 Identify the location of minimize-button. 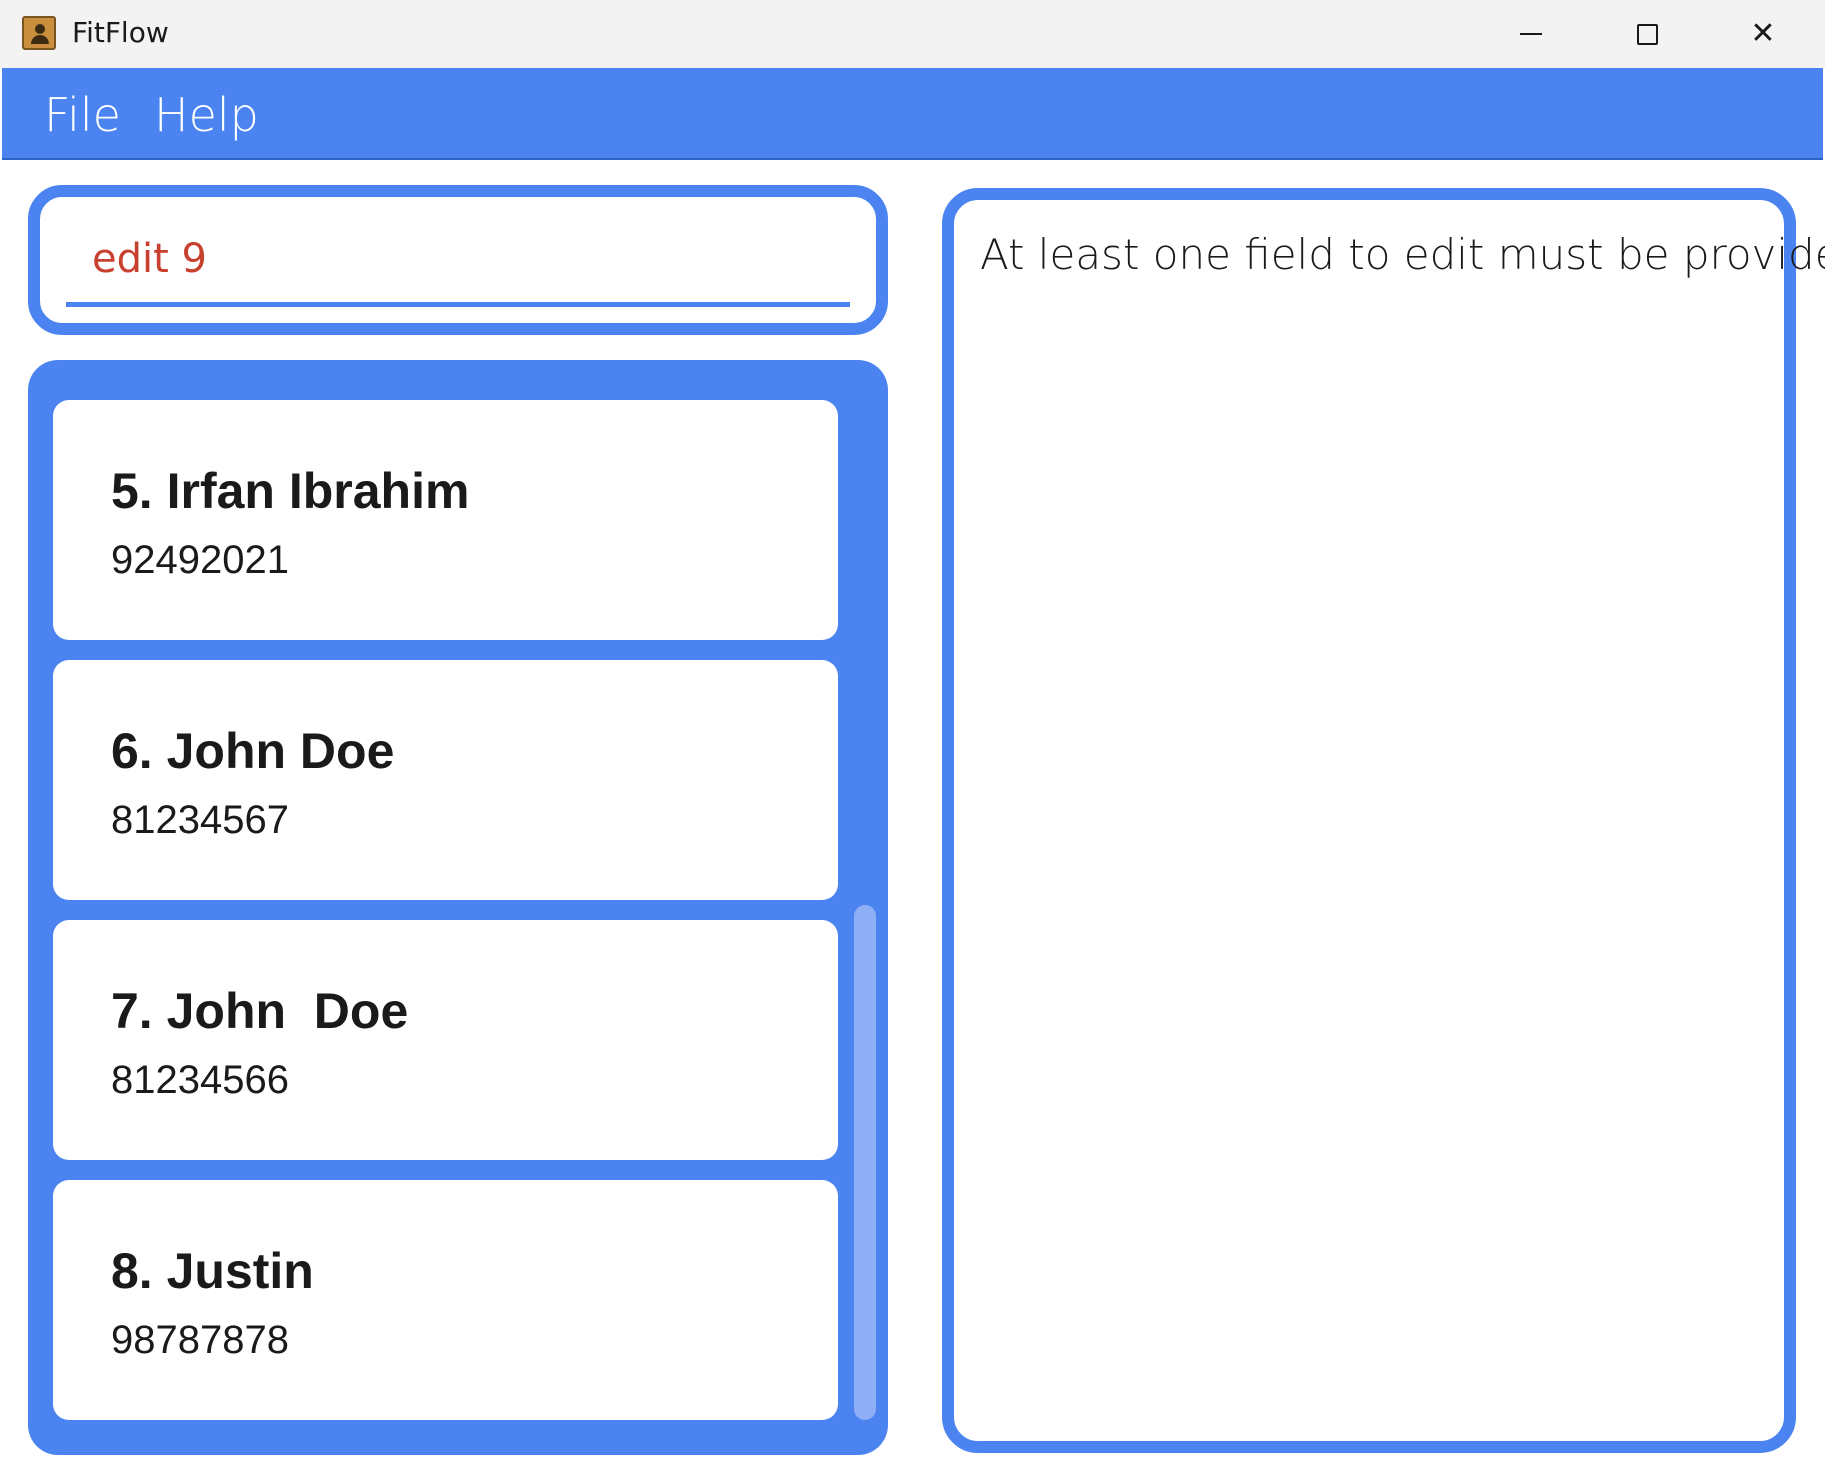
(1531, 34).